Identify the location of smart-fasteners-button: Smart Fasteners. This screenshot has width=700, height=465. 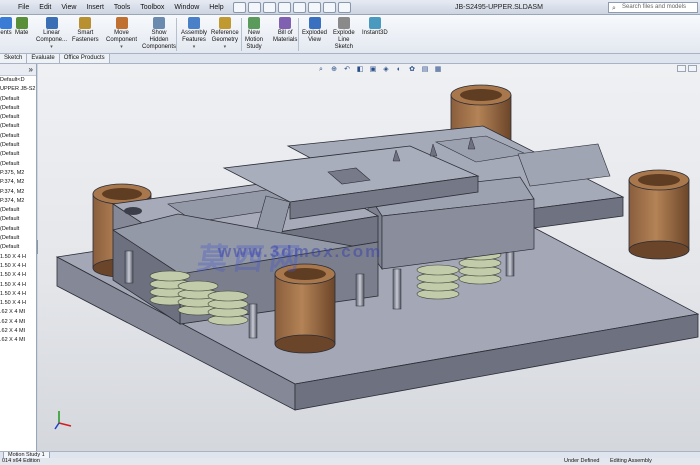
(85, 30).